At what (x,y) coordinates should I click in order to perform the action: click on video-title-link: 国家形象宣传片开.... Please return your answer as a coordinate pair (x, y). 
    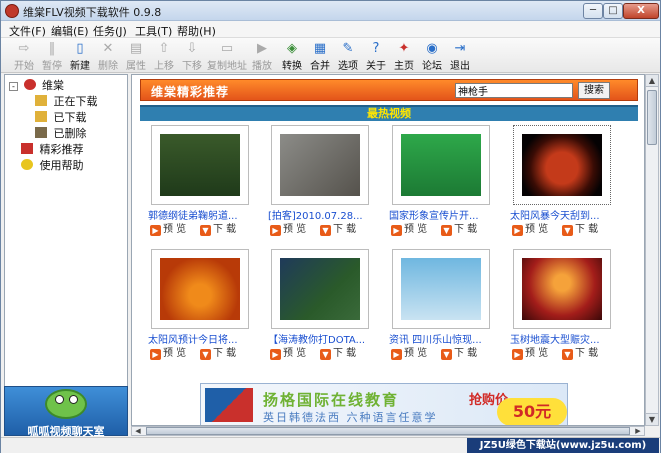
    Looking at the image, I should click on (449, 214).